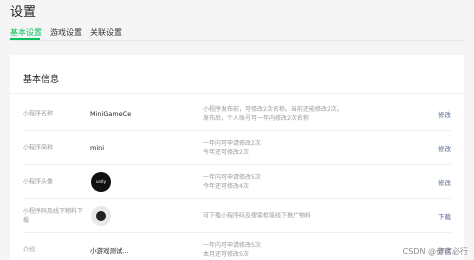 The height and width of the screenshot is (260, 474). Describe the element at coordinates (29, 250) in the screenshot. I see `row-label: 介绍` at that location.